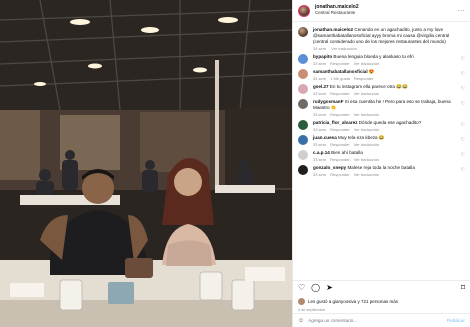 The image size is (470, 327). I want to click on bookmark-icon: ⌑, so click(463, 288).